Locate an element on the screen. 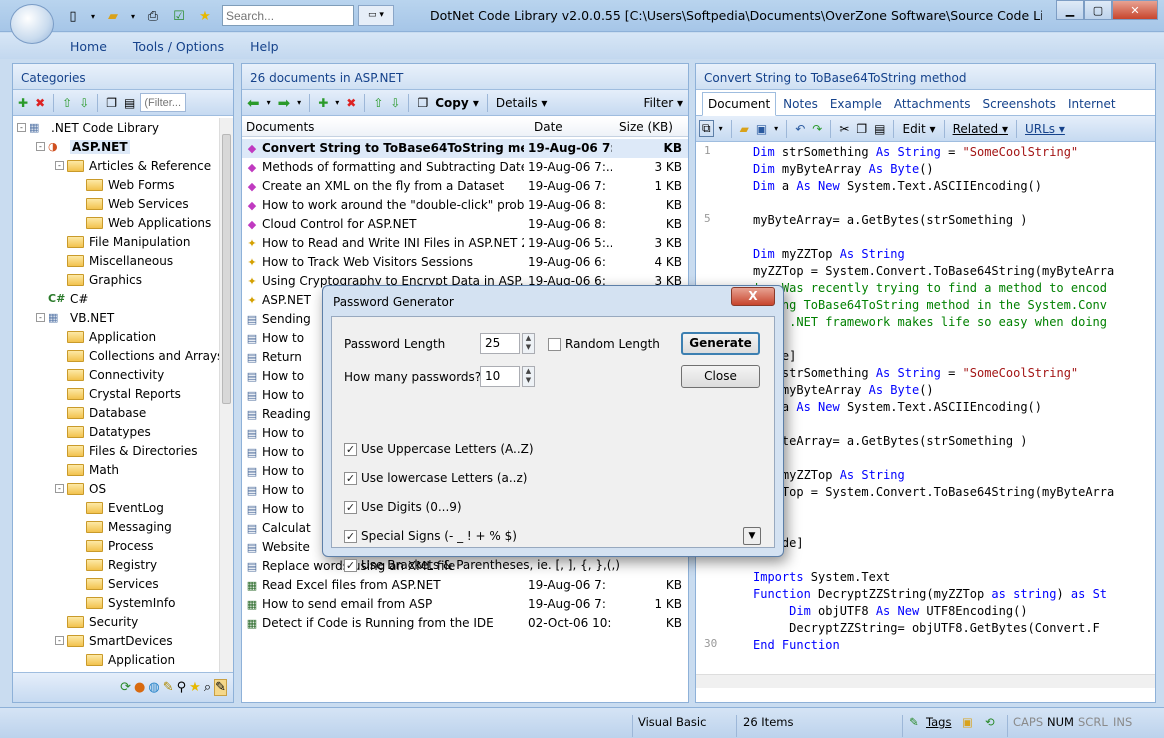 This screenshot has width=1164, height=738. check-icon: ☑ is located at coordinates (179, 16).